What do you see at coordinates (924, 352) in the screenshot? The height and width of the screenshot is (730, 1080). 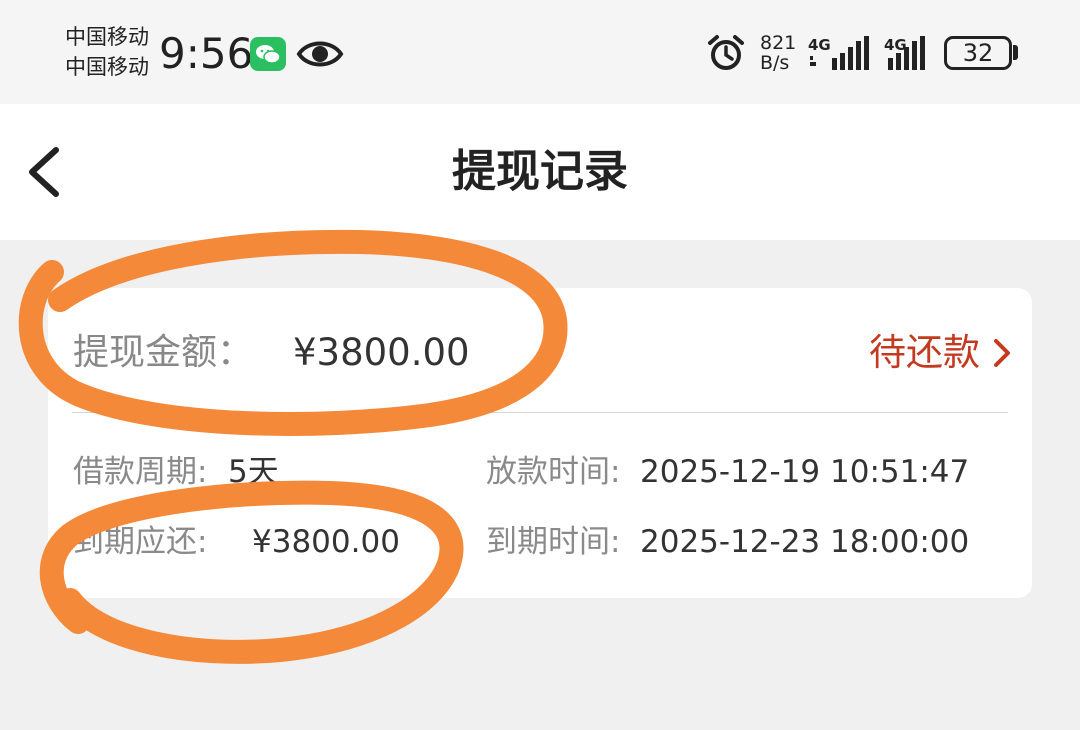 I see `status-badge: 待还款` at bounding box center [924, 352].